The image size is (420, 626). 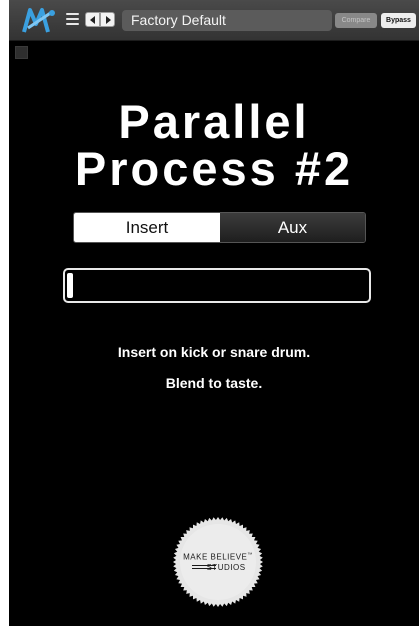 What do you see at coordinates (40, 20) in the screenshot?
I see `plugin-logo-icon` at bounding box center [40, 20].